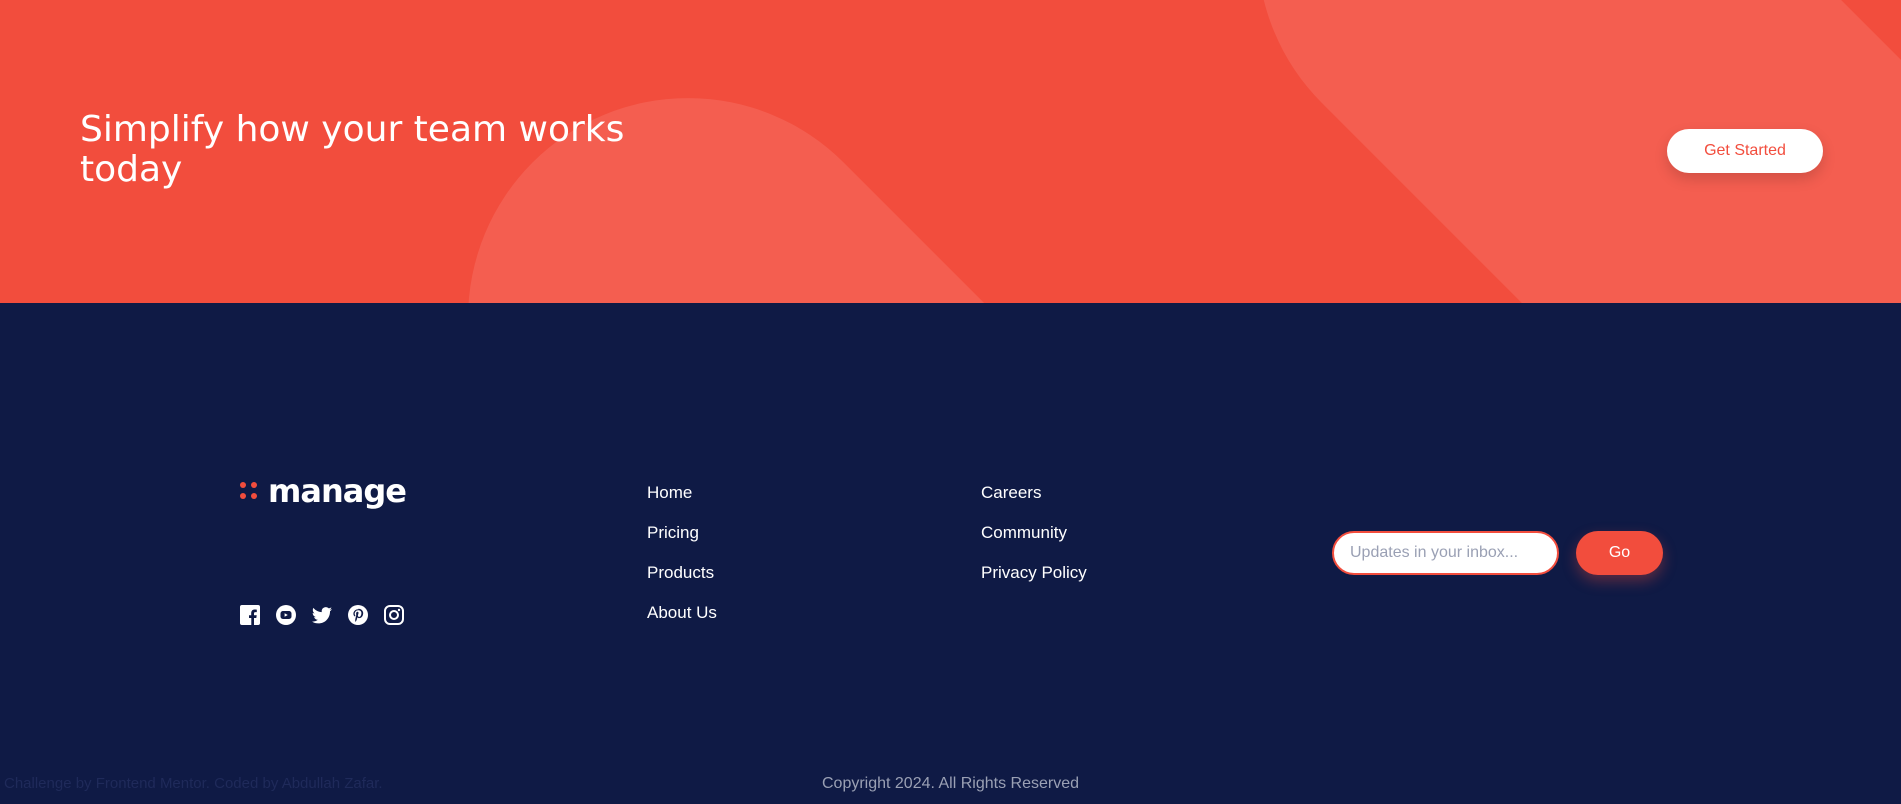 The height and width of the screenshot is (804, 1901). Describe the element at coordinates (682, 612) in the screenshot. I see `footer-link-about-us: About Us` at that location.